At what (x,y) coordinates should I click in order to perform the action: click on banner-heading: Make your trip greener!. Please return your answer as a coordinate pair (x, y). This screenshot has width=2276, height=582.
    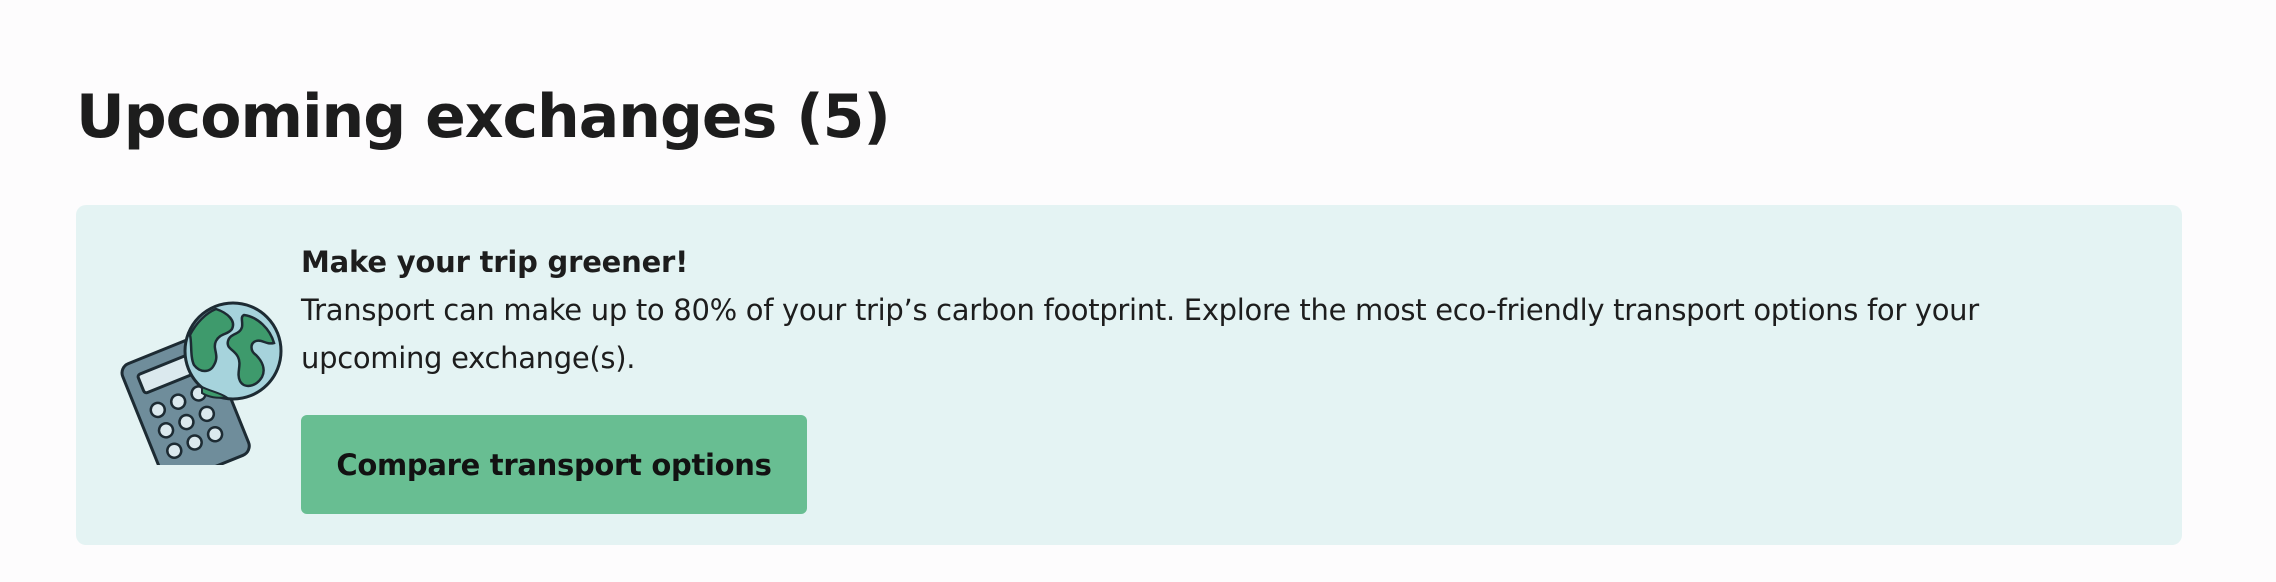
    Looking at the image, I should click on (495, 262).